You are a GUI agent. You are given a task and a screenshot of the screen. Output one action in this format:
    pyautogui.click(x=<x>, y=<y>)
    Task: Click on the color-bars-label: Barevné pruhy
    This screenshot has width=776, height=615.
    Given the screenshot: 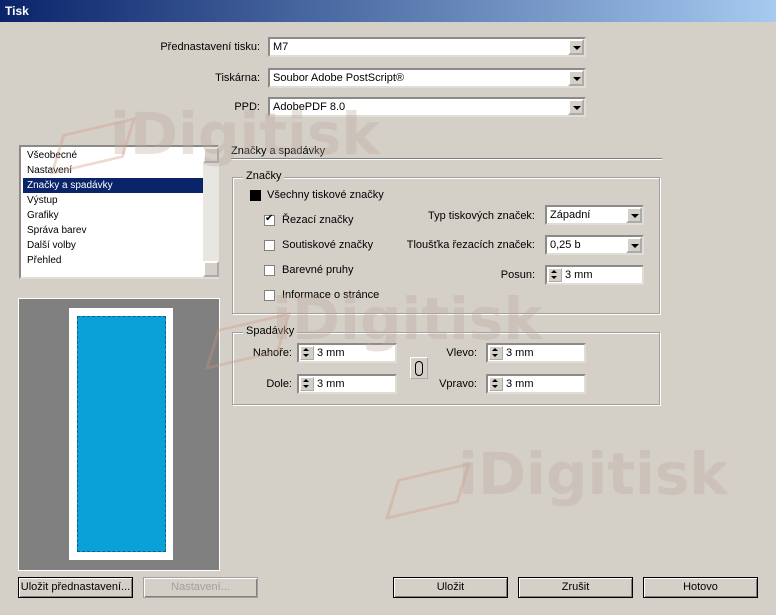 What is the action you would take?
    pyautogui.click(x=318, y=270)
    